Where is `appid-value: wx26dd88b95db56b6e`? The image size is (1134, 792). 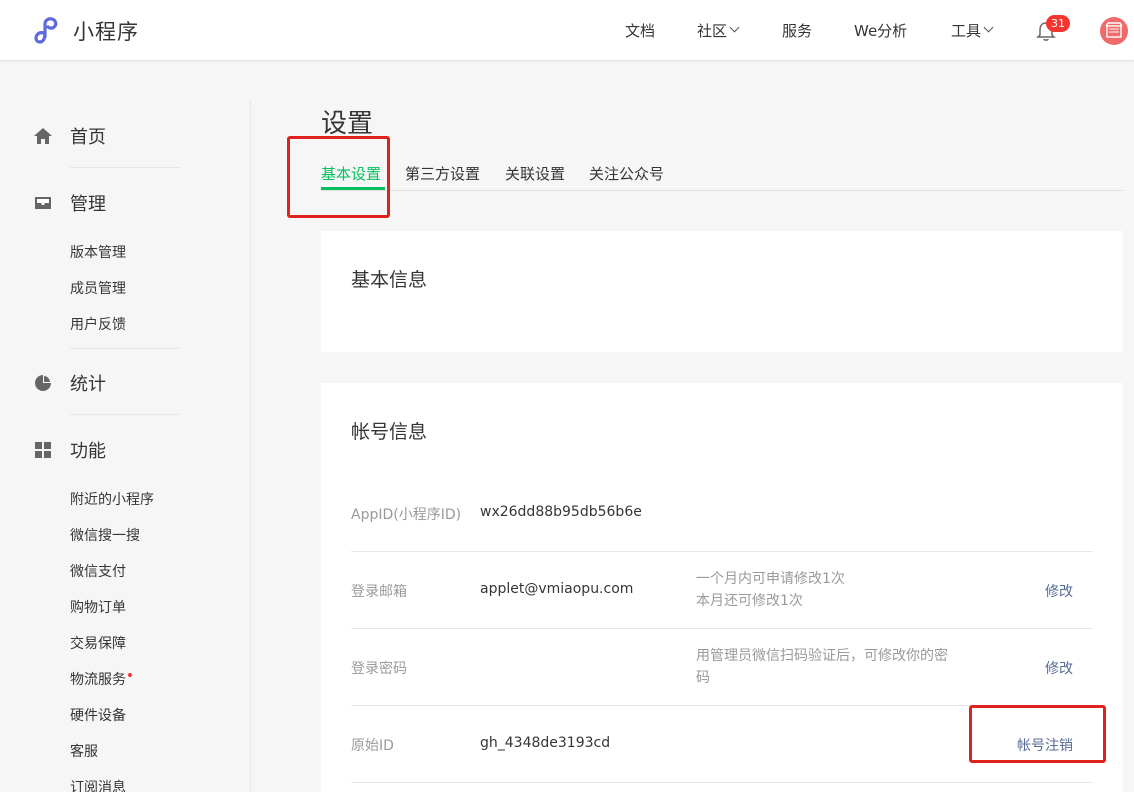 appid-value: wx26dd88b95db56b6e is located at coordinates (561, 512).